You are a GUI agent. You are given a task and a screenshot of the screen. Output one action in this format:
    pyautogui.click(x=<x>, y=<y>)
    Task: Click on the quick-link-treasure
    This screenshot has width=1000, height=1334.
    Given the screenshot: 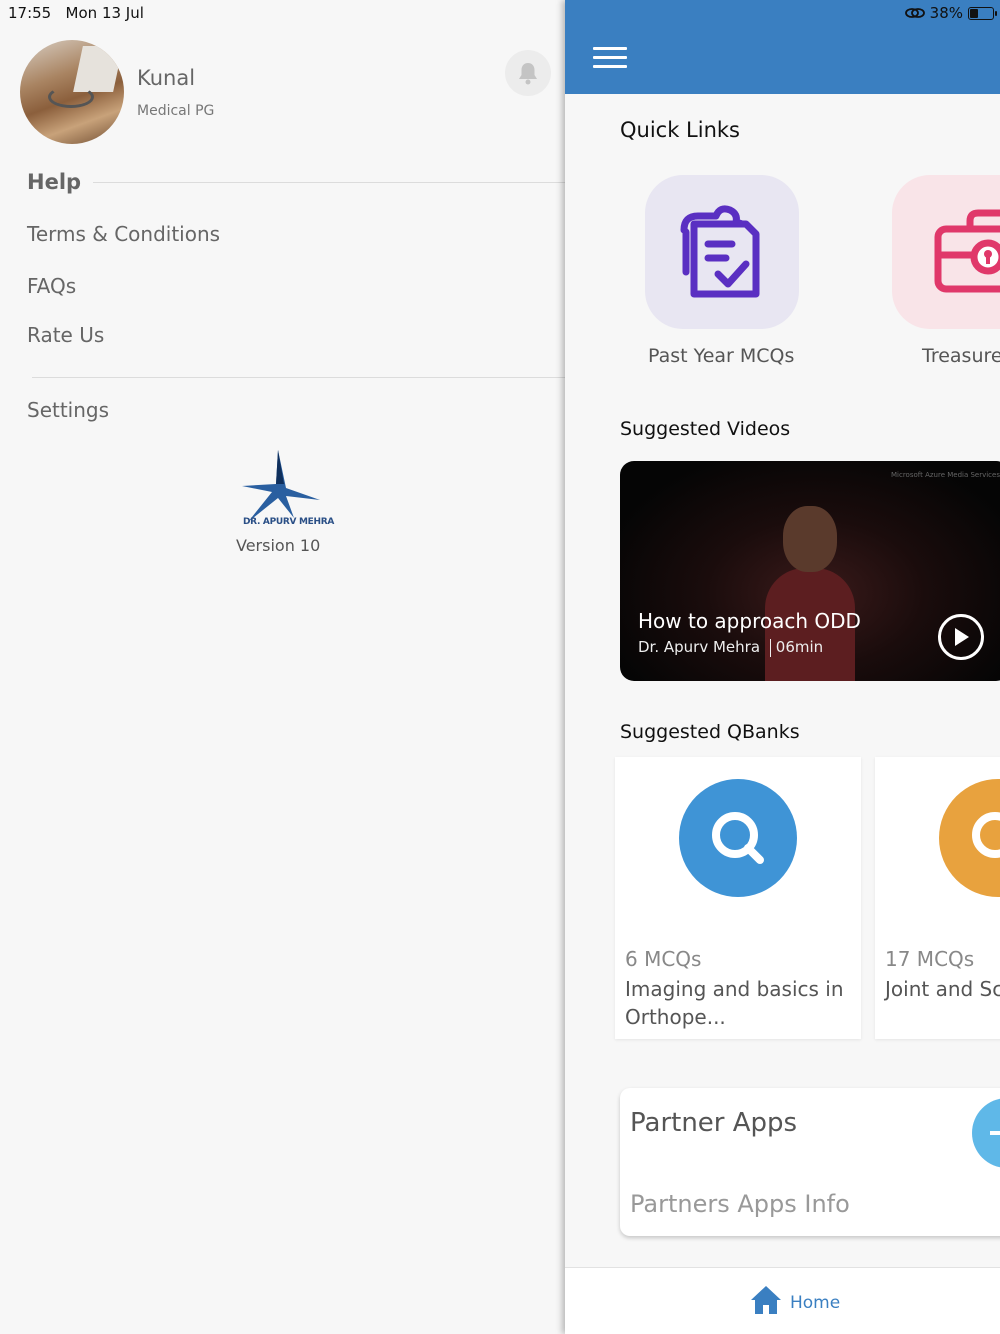 What is the action you would take?
    pyautogui.click(x=946, y=252)
    